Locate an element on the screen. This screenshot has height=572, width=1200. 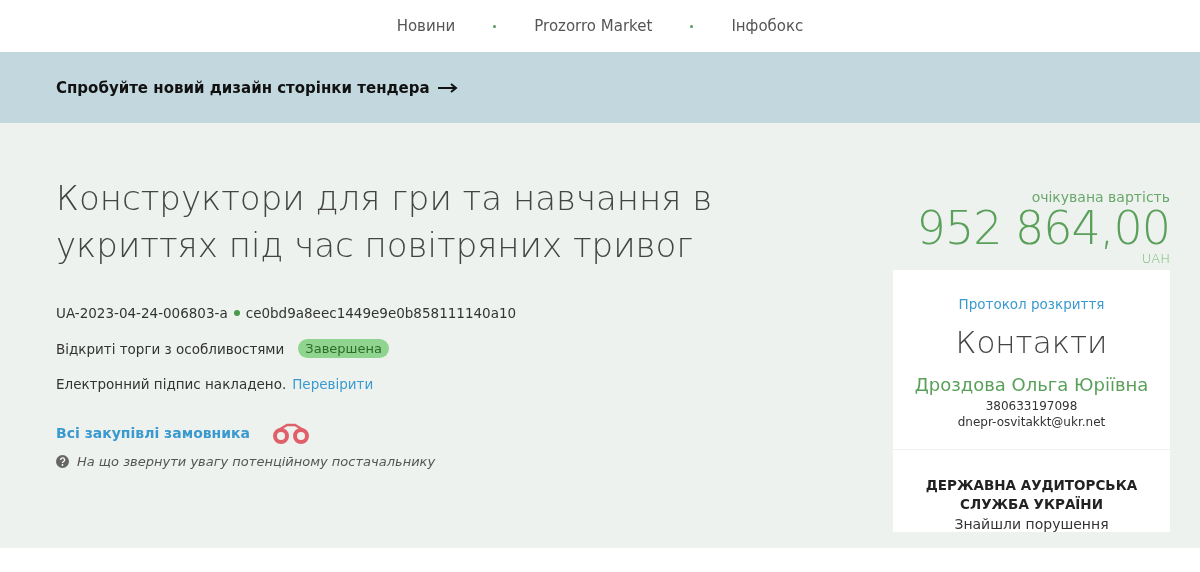
signature-text: Електронний підпис накладено. is located at coordinates (171, 384).